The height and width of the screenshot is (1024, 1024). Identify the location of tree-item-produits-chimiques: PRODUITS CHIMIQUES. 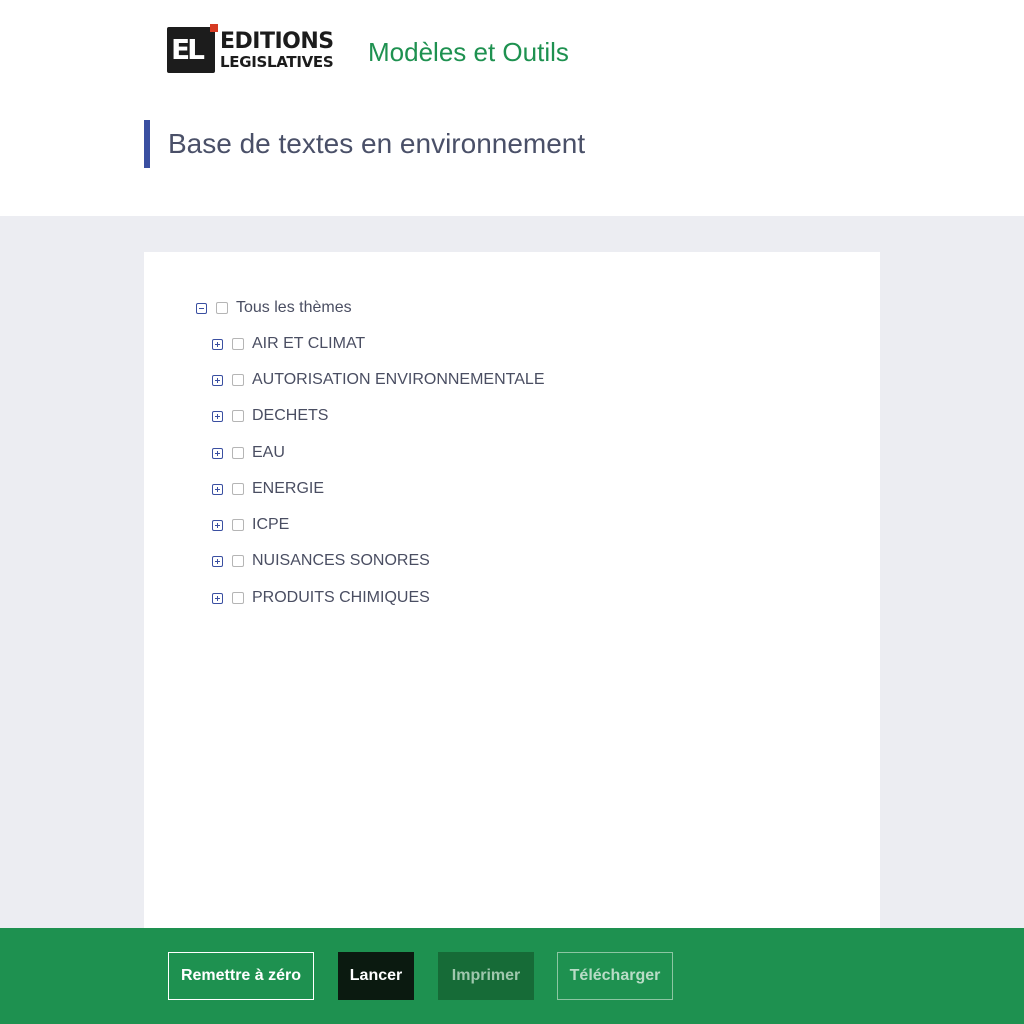
(321, 598).